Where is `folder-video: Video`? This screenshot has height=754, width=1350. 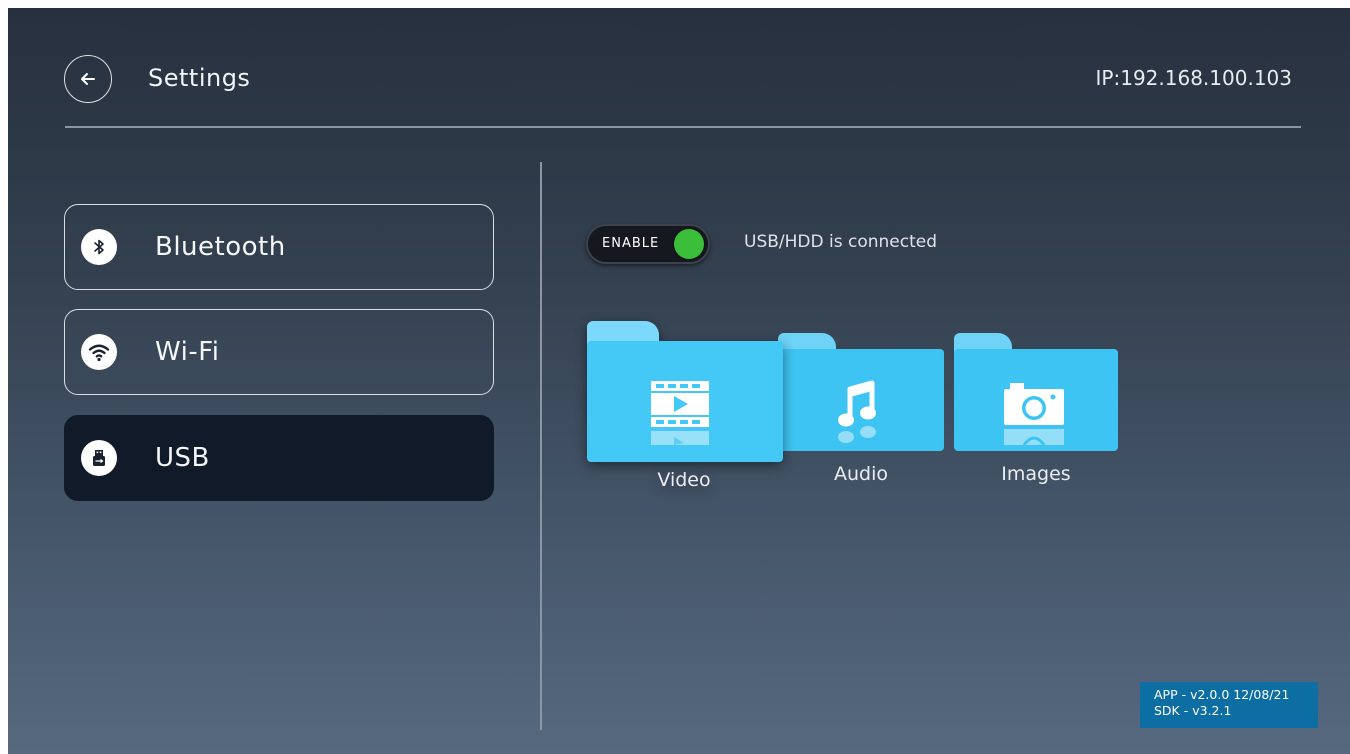
folder-video: Video is located at coordinates (685, 406).